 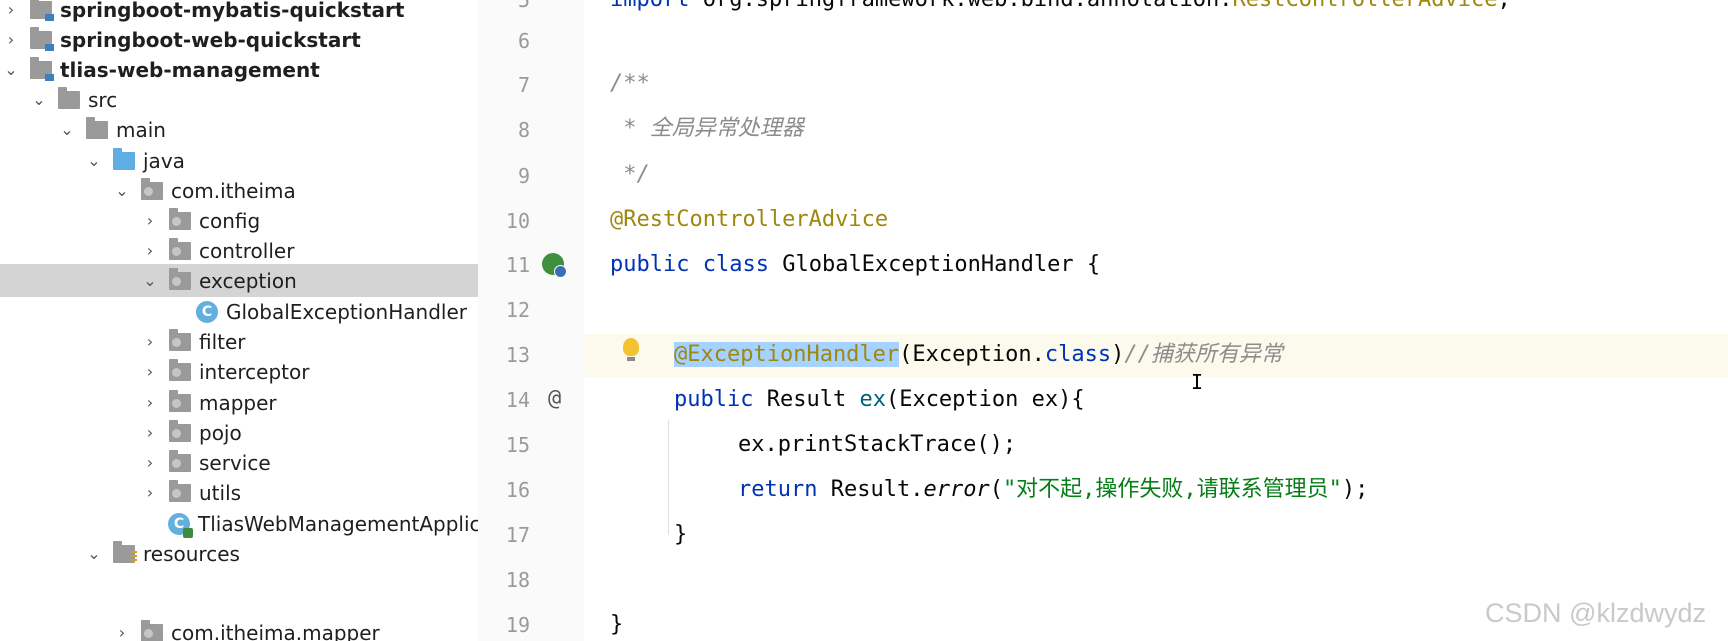 I want to click on source-folder-icon, so click(x=124, y=158).